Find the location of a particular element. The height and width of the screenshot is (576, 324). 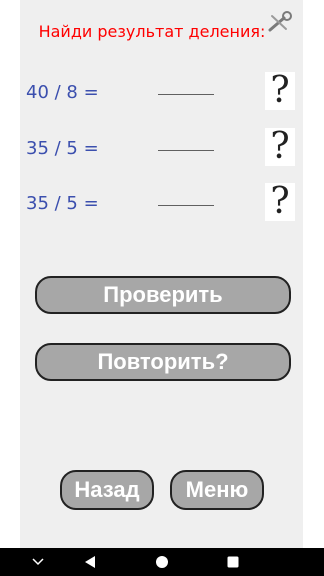

wrench-screwdriver-icon is located at coordinates (280, 21).